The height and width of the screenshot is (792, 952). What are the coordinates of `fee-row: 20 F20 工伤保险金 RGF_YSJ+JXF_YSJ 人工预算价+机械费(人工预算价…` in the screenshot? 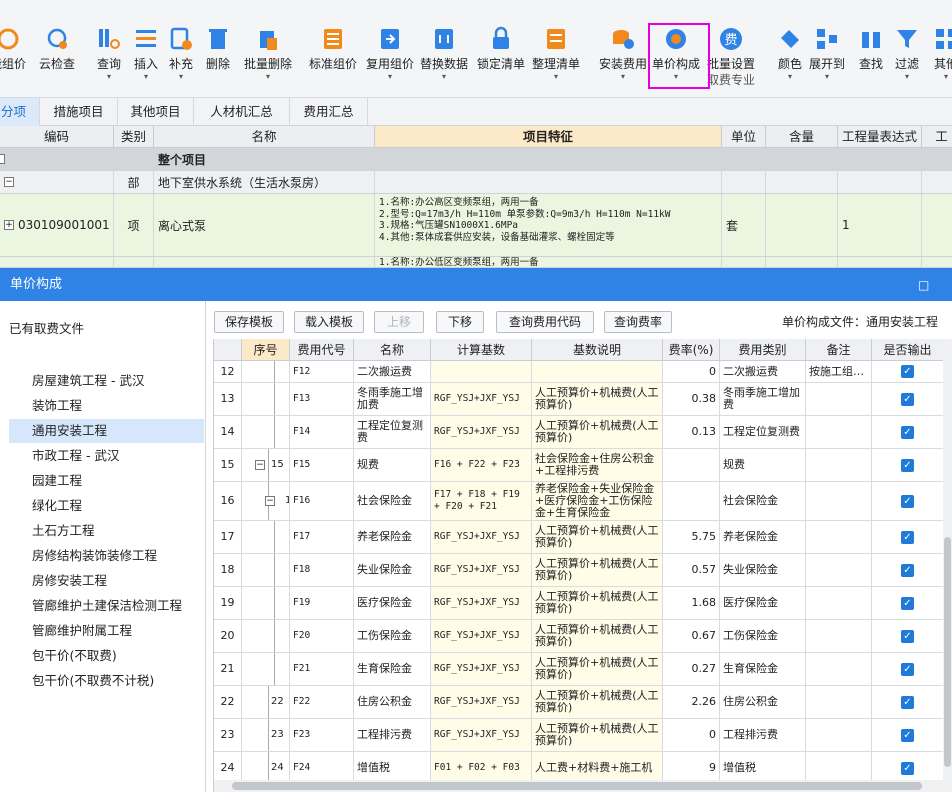 It's located at (578, 636).